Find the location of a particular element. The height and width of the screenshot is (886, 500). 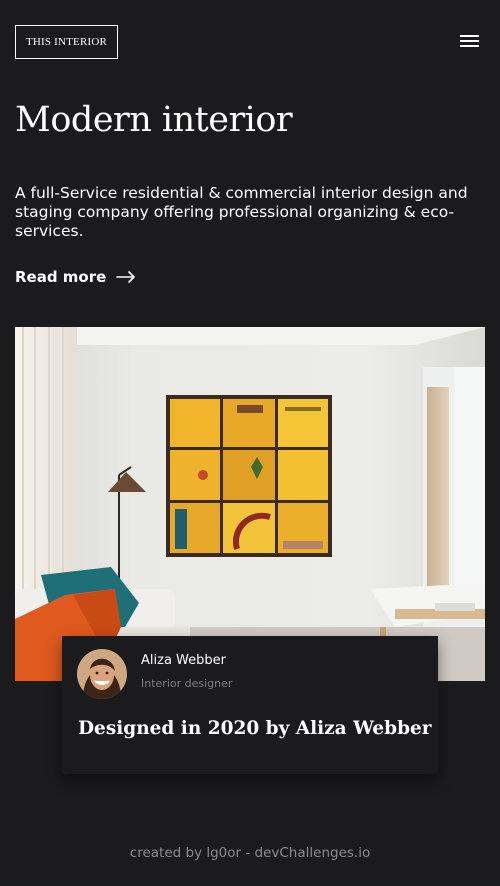

avatar is located at coordinates (102, 674).